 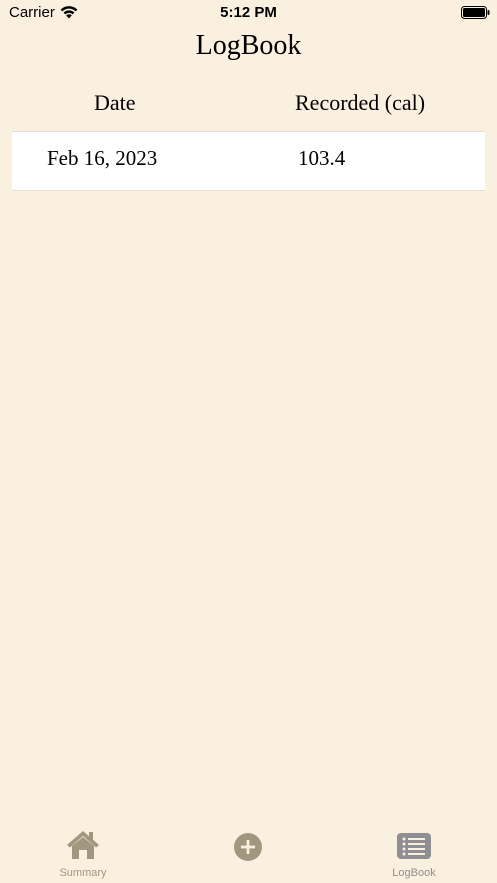 I want to click on list-icon, so click(x=414, y=846).